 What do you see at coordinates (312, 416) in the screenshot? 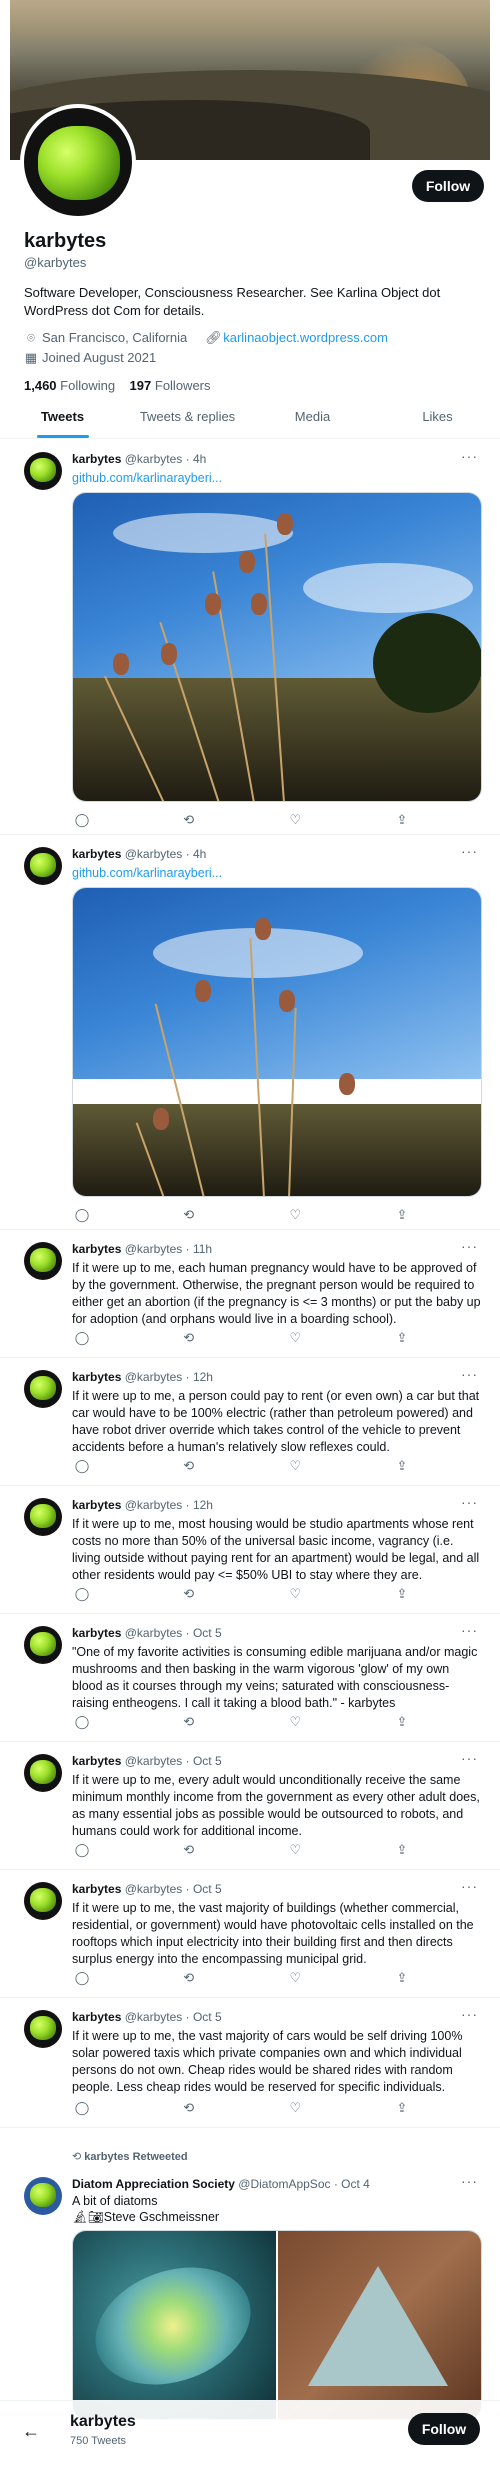
I see `tab-media: Media` at bounding box center [312, 416].